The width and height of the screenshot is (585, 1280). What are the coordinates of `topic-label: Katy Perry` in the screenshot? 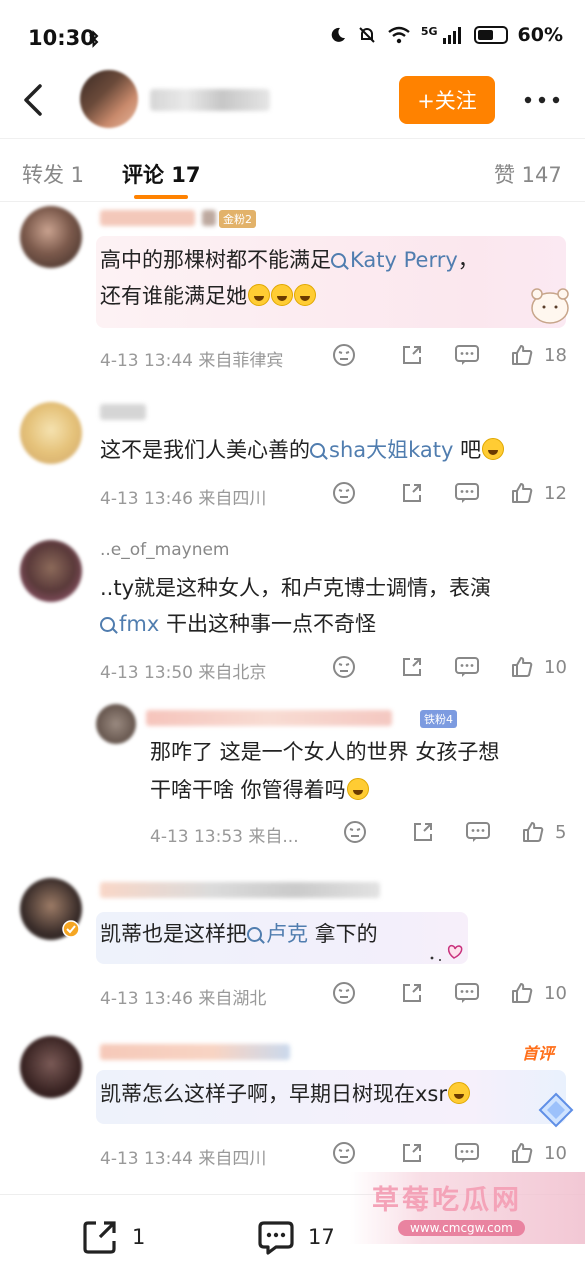 It's located at (404, 260).